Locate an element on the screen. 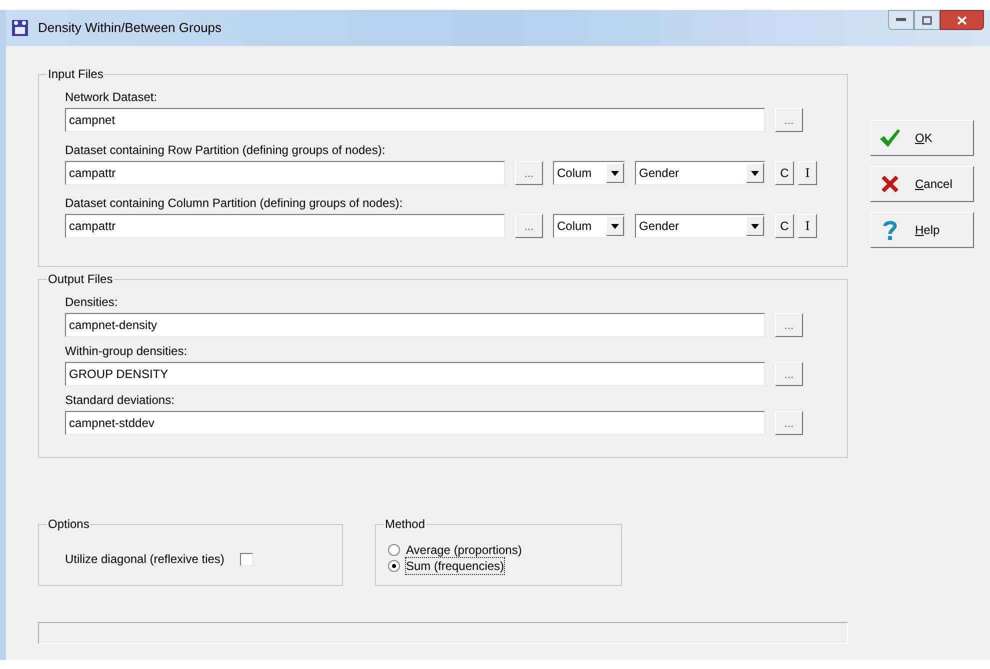  minimize-icon is located at coordinates (901, 20).